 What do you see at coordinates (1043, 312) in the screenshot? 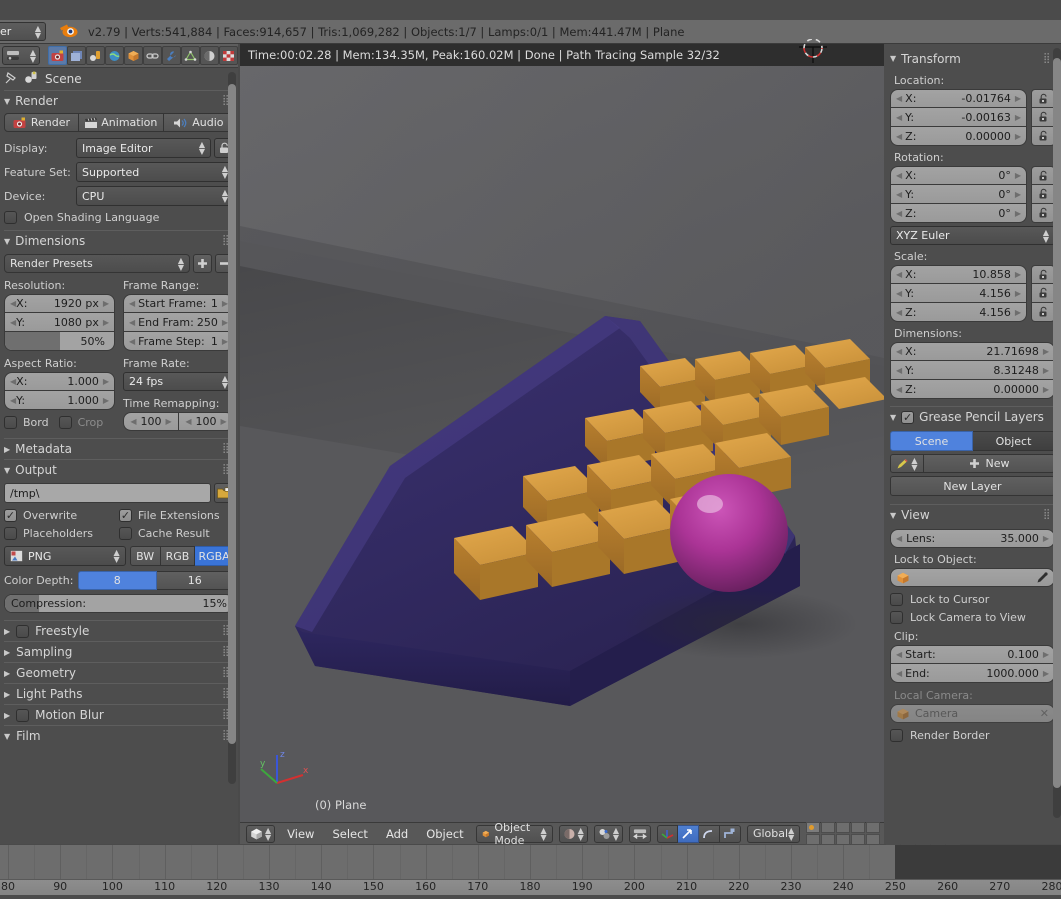
I see `lock-scale-z-button` at bounding box center [1043, 312].